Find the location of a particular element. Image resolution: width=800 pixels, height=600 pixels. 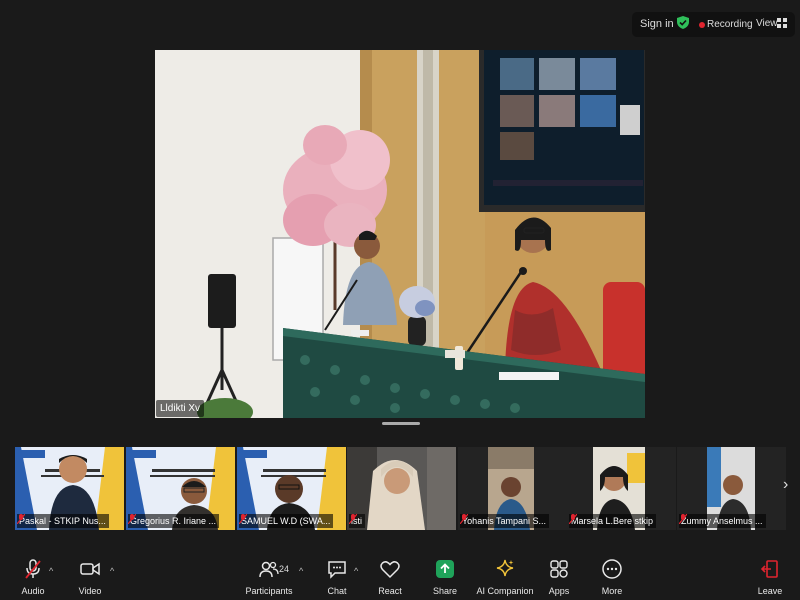

resize-handle is located at coordinates (401, 423).